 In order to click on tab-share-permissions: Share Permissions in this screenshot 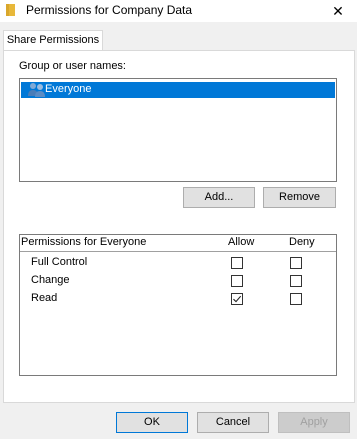, I will do `click(53, 40)`.